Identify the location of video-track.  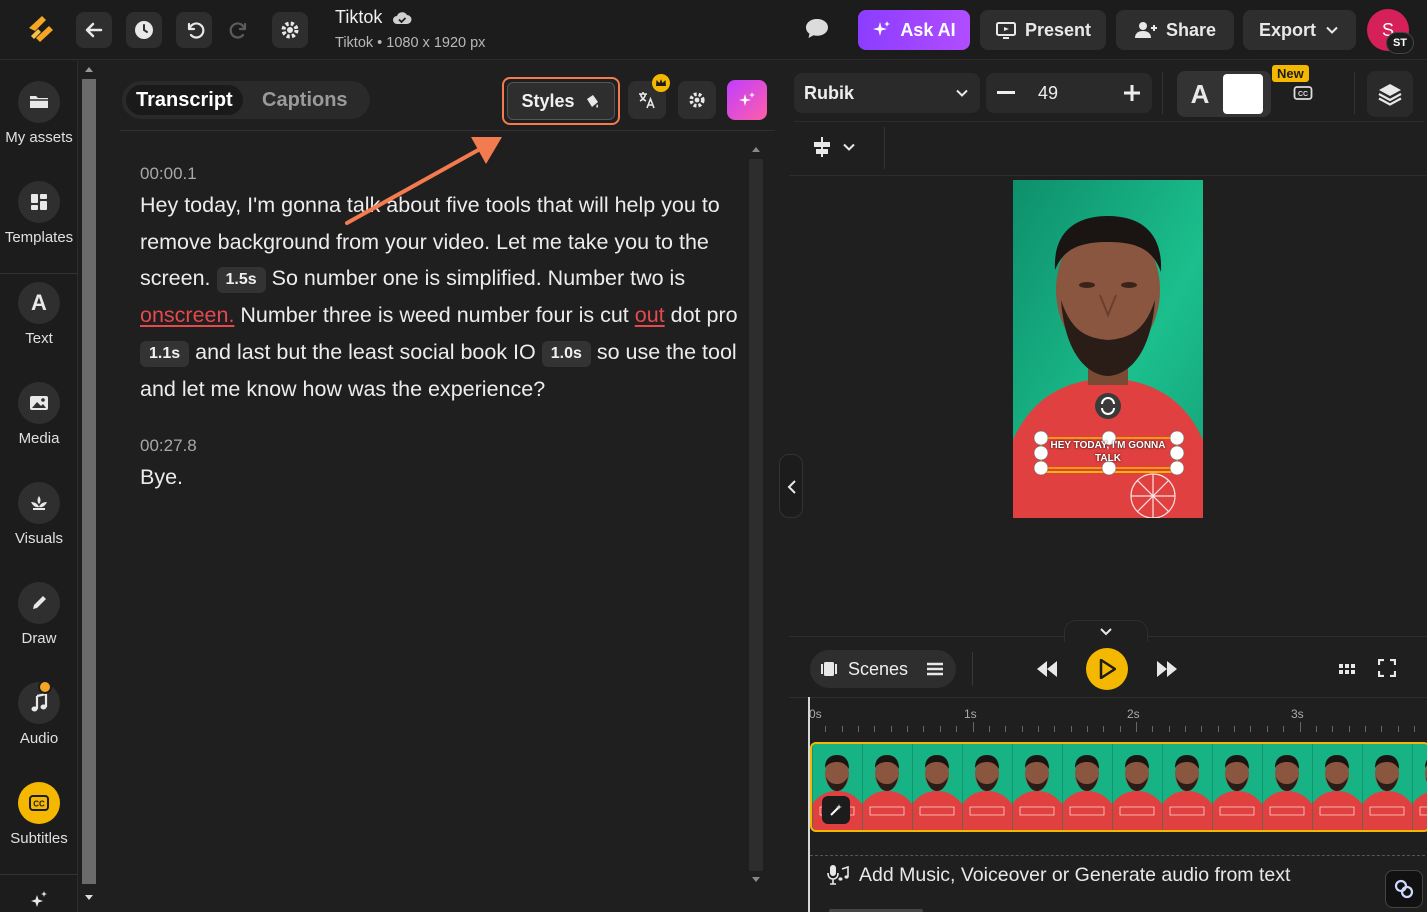
(1118, 787).